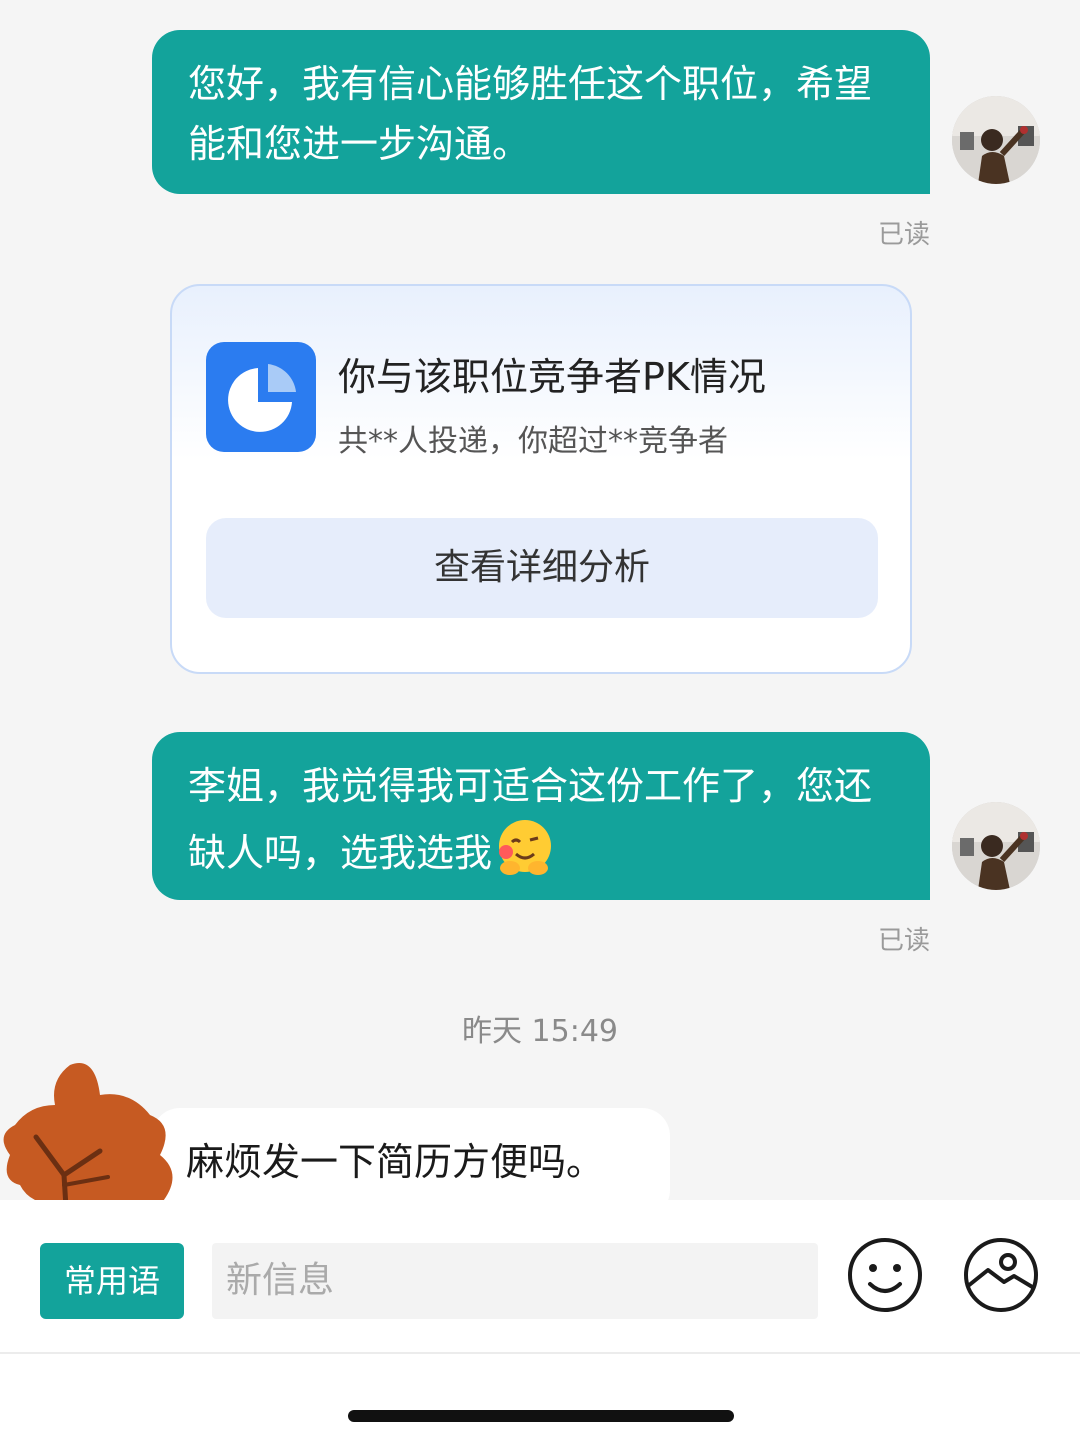 Image resolution: width=1080 pixels, height=1440 pixels. I want to click on message-text: 您好，我有信心能够胜任这个职位，希望能和您进一步沟通。, so click(530, 114).